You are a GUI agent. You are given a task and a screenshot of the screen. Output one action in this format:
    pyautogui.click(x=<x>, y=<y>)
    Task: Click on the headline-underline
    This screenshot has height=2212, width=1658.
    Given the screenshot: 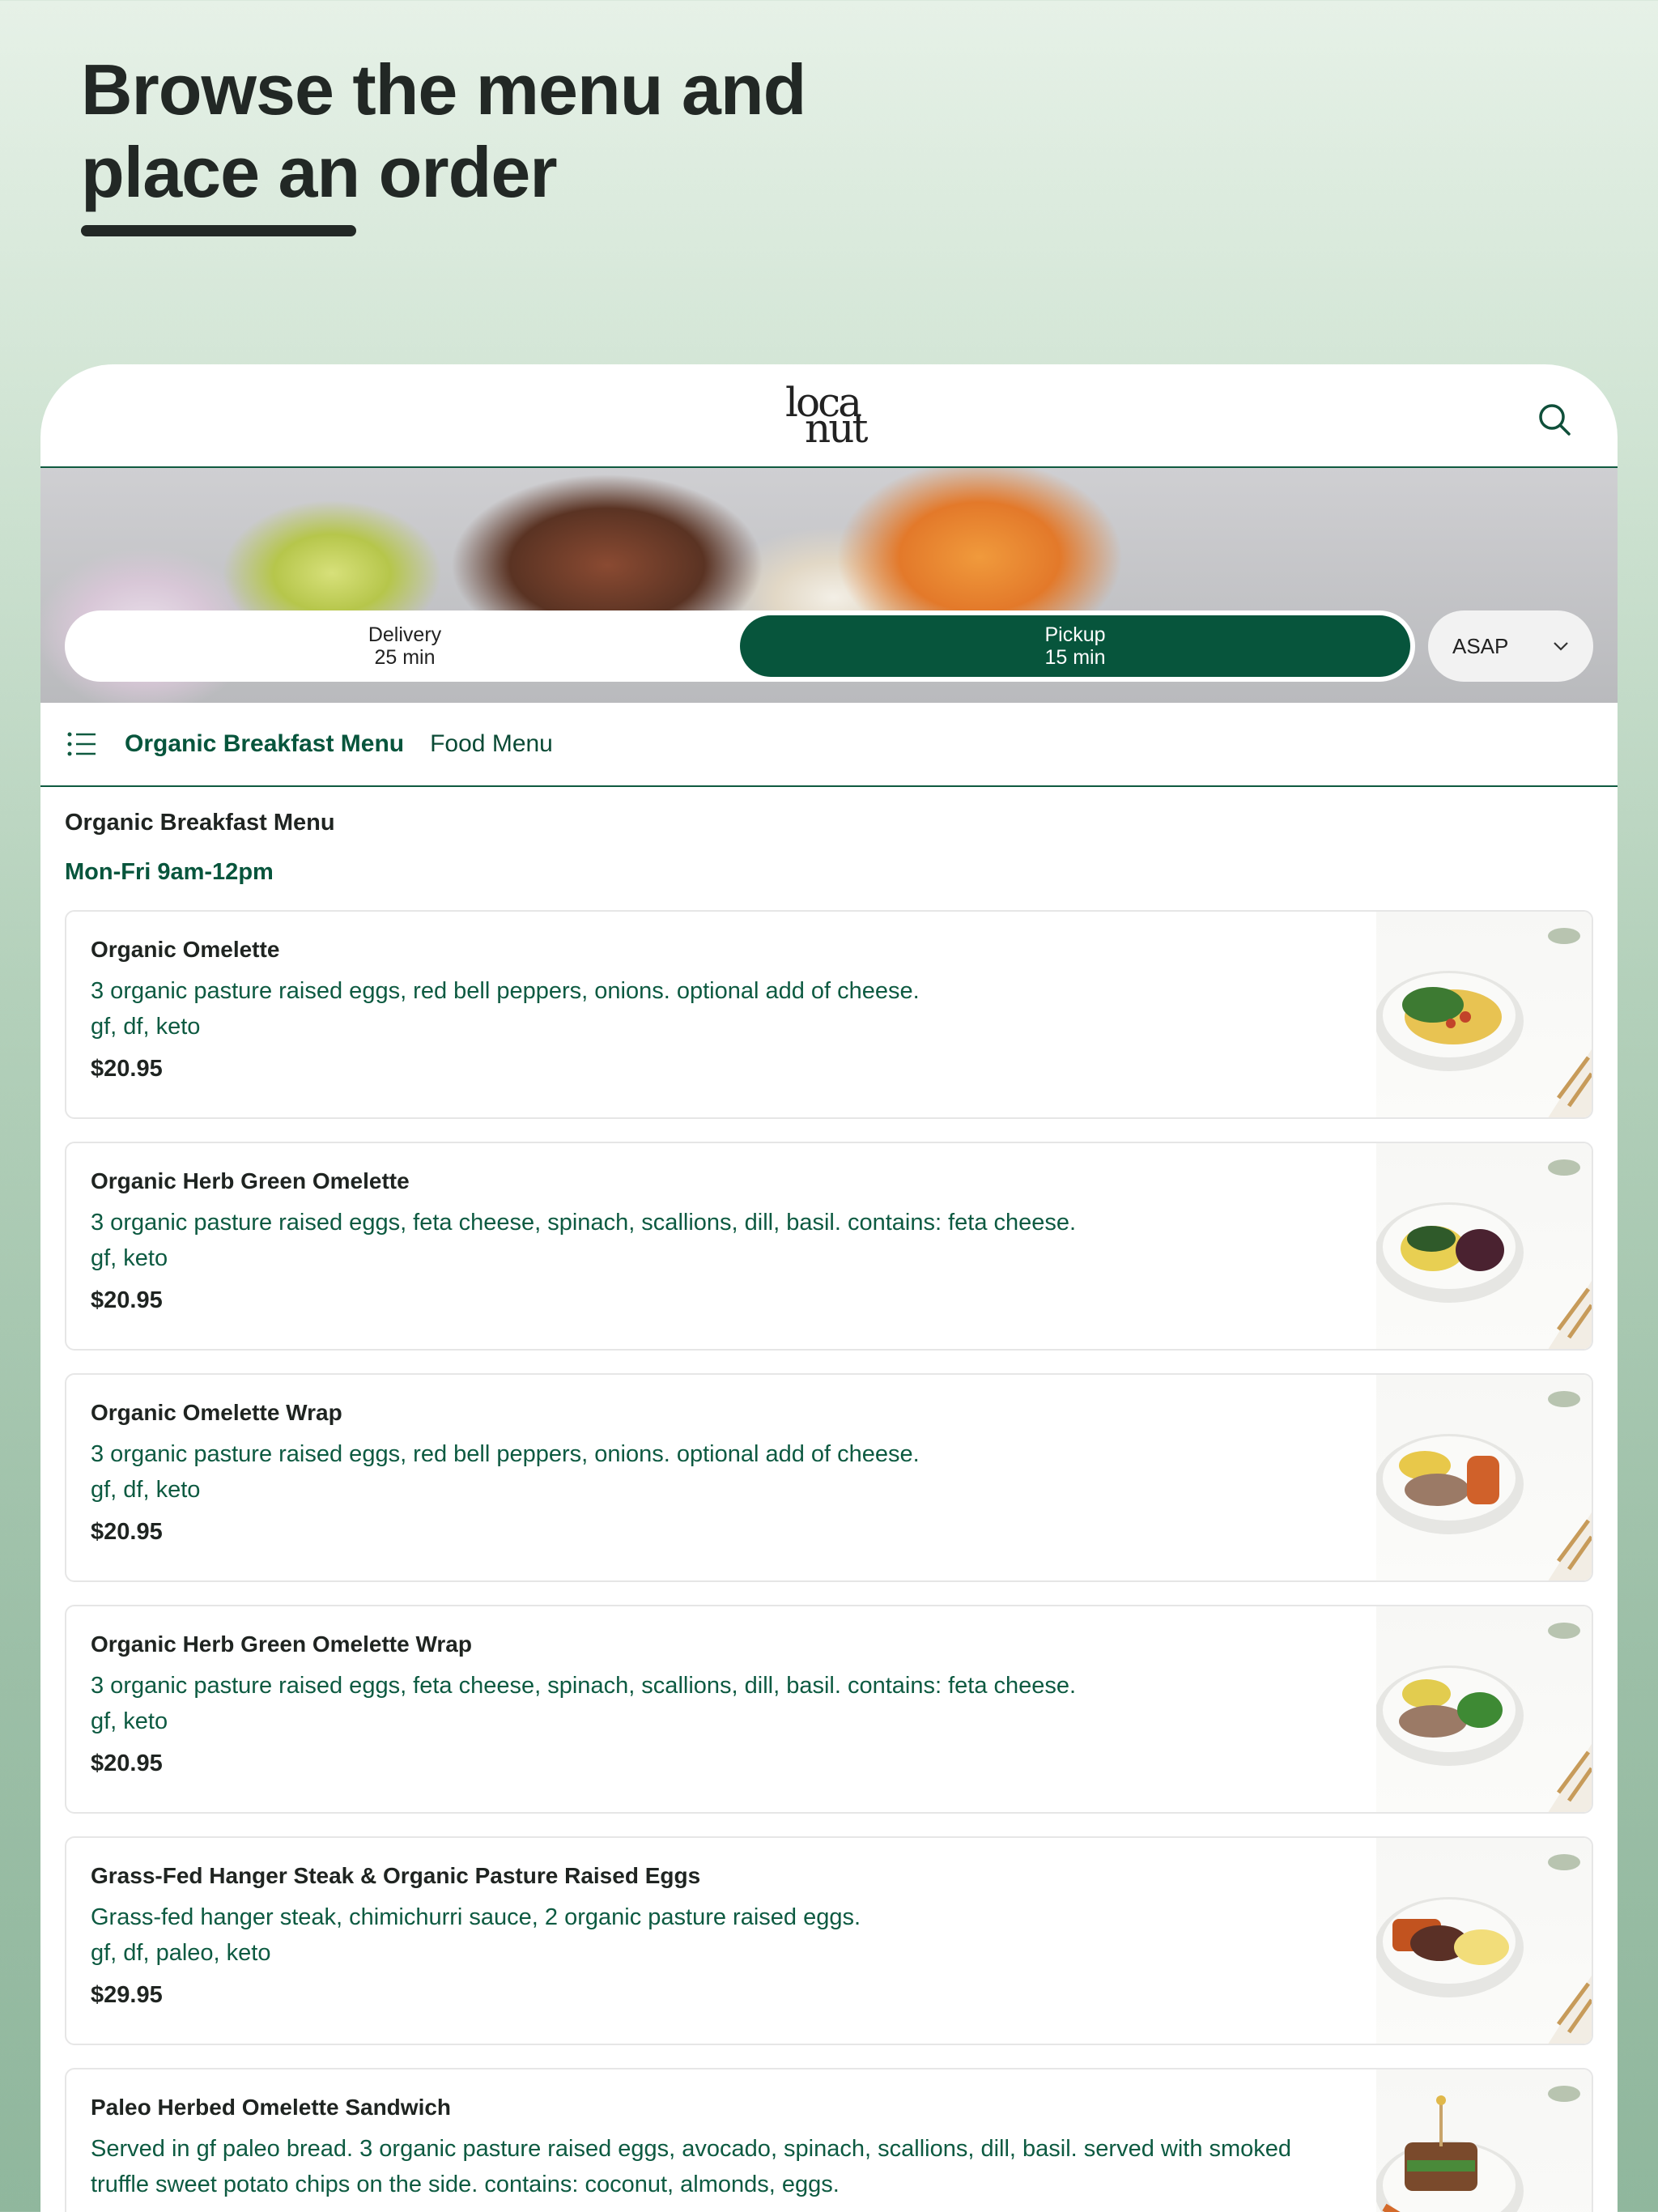 What is the action you would take?
    pyautogui.click(x=218, y=231)
    